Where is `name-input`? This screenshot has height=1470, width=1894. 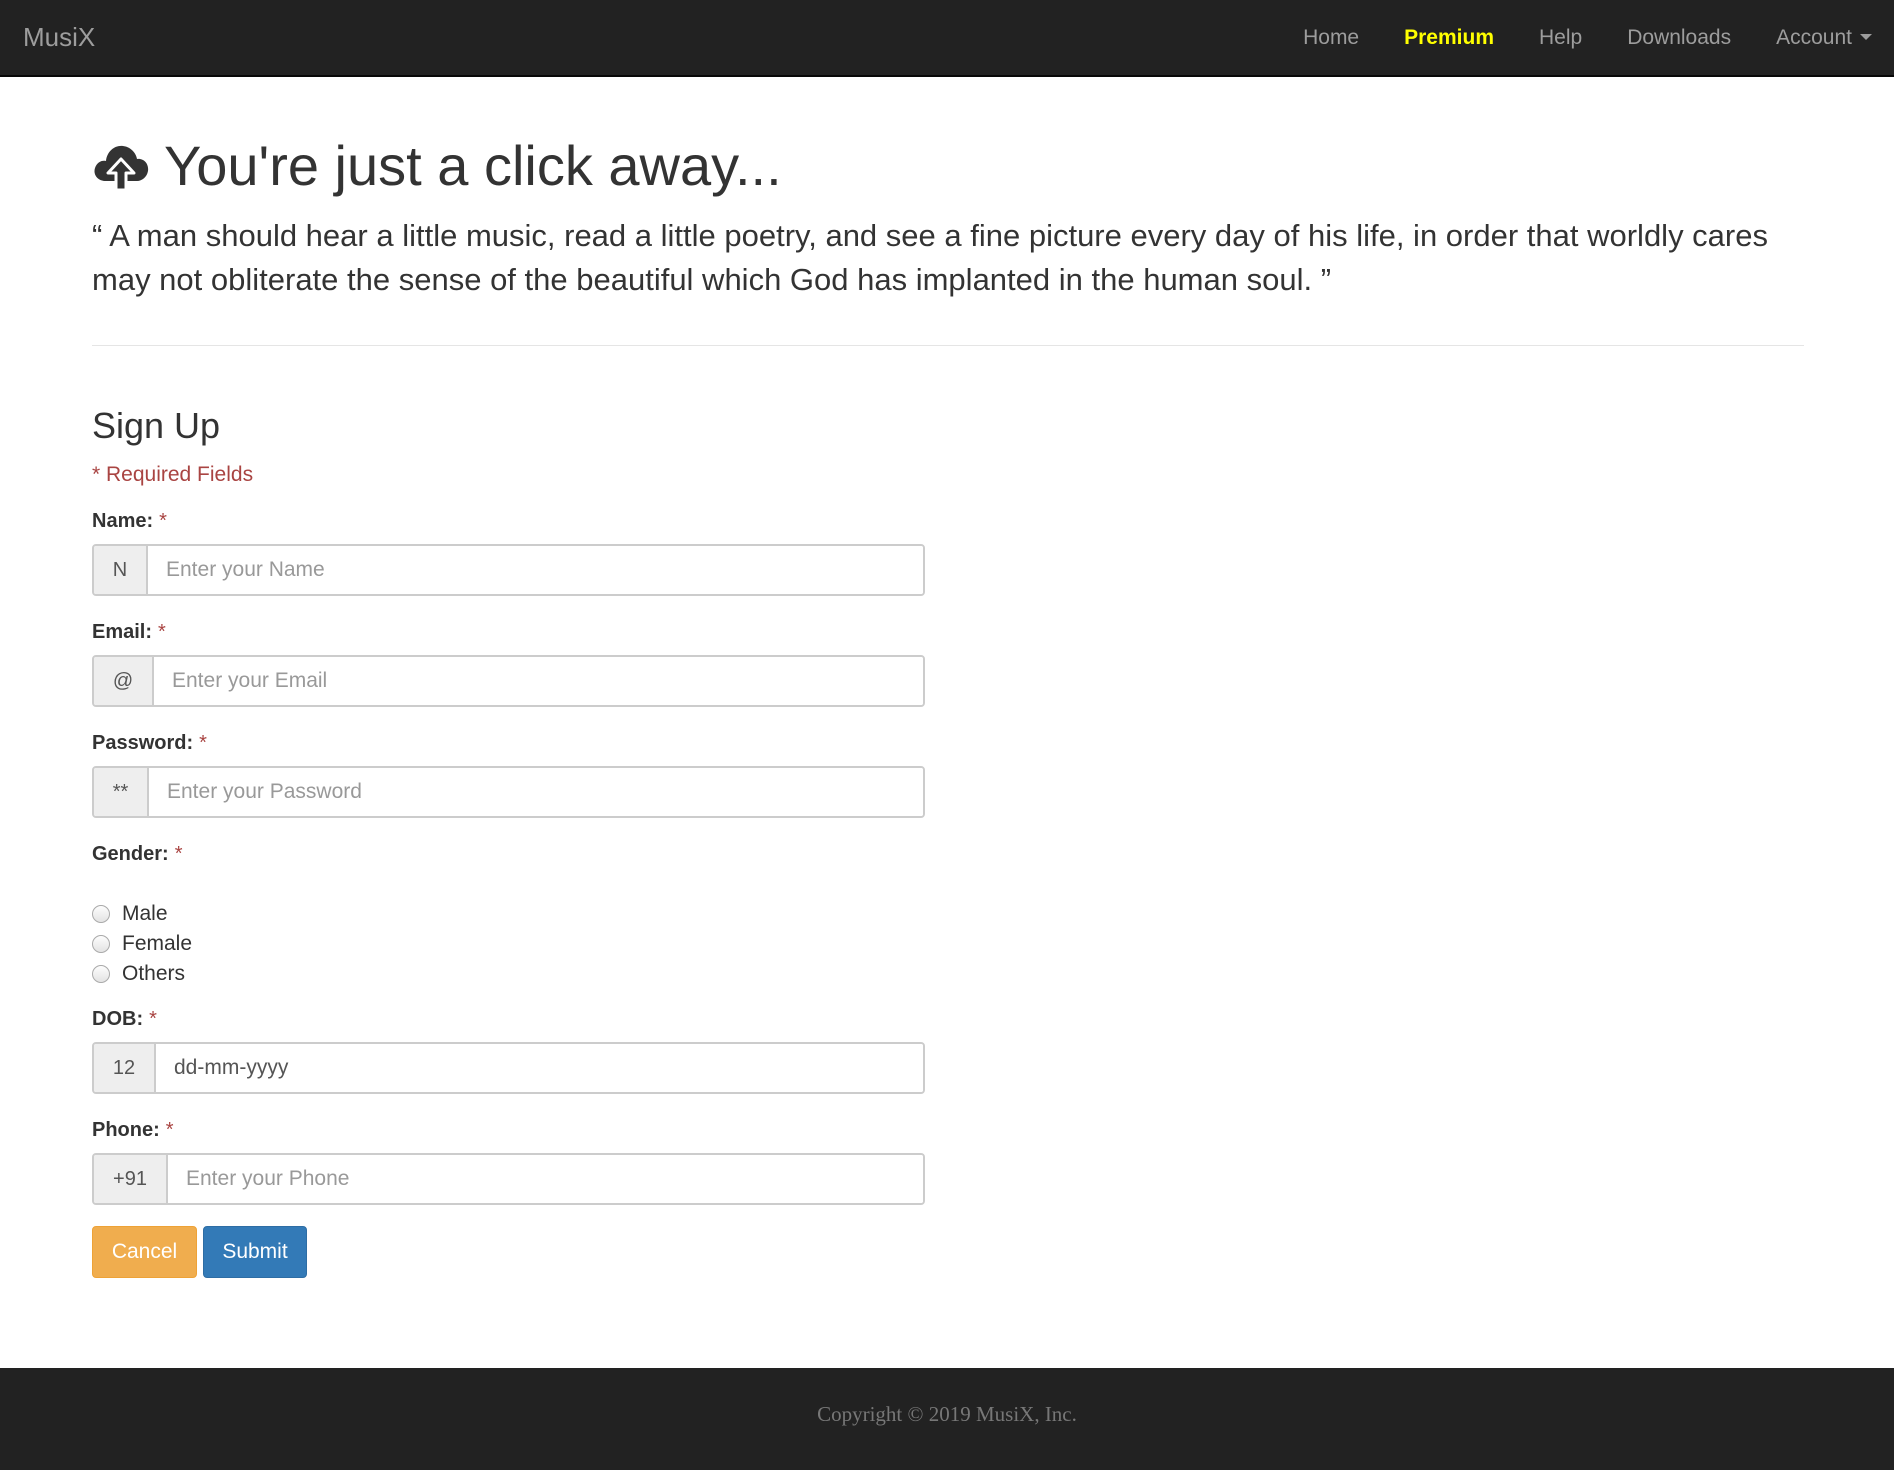 name-input is located at coordinates (535, 570).